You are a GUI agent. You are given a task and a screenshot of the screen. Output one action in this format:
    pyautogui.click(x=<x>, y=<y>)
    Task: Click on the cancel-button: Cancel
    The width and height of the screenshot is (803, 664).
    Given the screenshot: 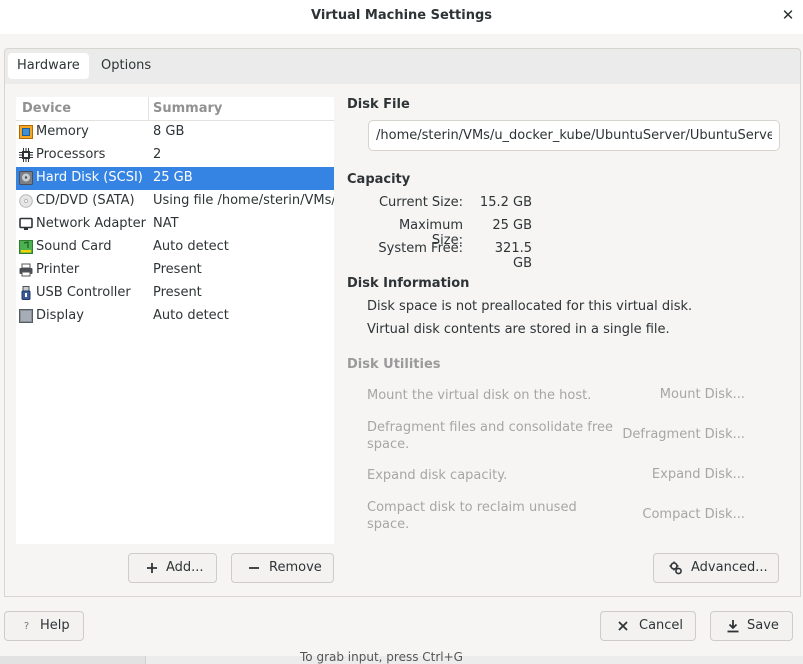 What is the action you would take?
    pyautogui.click(x=648, y=626)
    